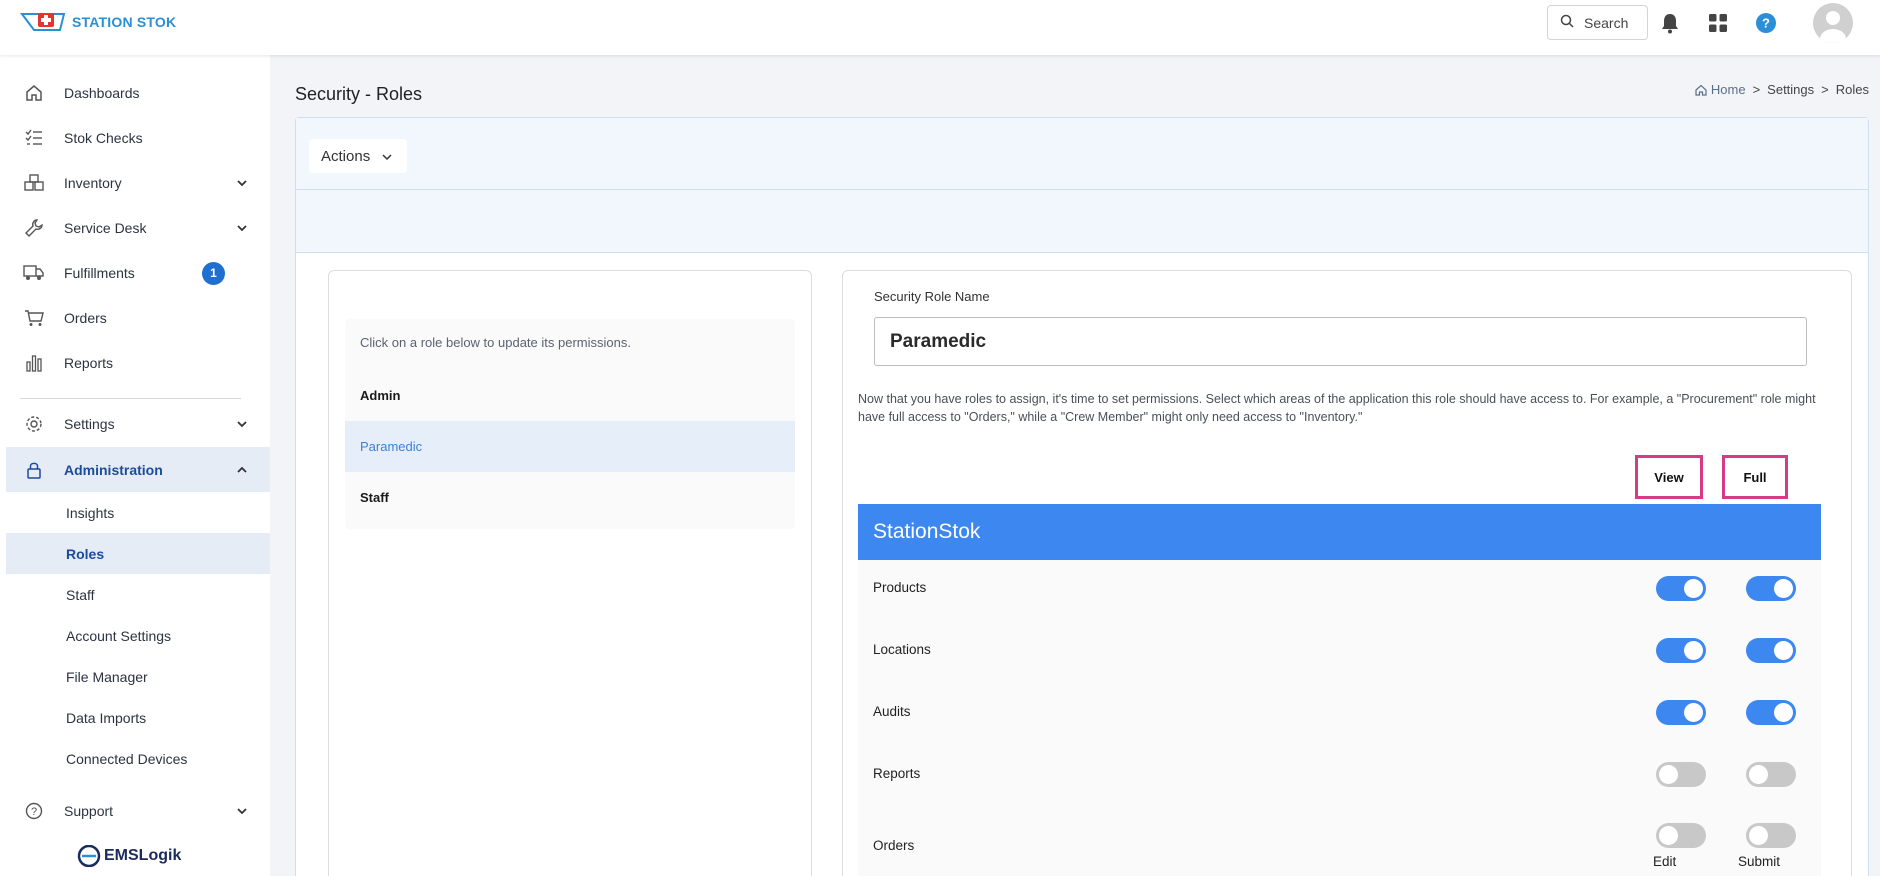 This screenshot has width=1880, height=876. Describe the element at coordinates (1681, 712) in the screenshot. I see `toggle-view-audits` at that location.